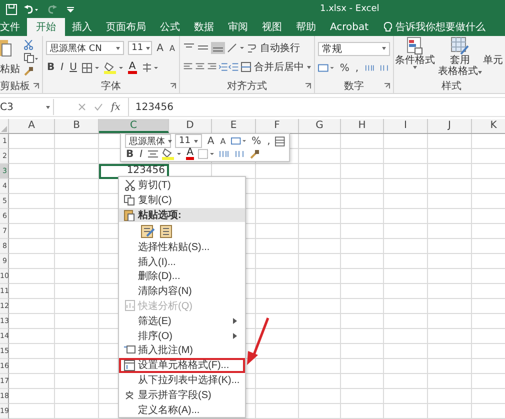 This screenshot has height=419, width=505. I want to click on name-box: C3, so click(27, 107).